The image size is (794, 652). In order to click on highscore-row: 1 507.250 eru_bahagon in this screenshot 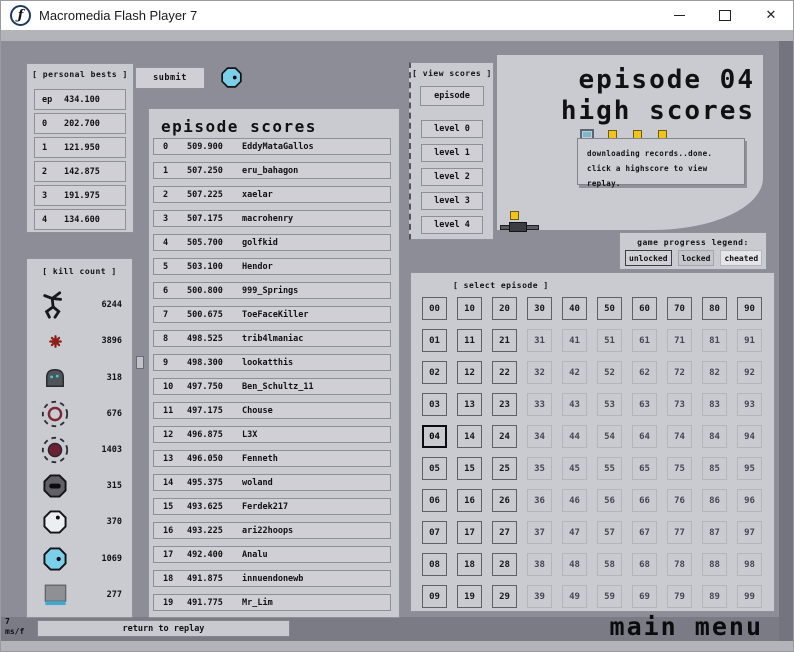, I will do `click(272, 170)`.